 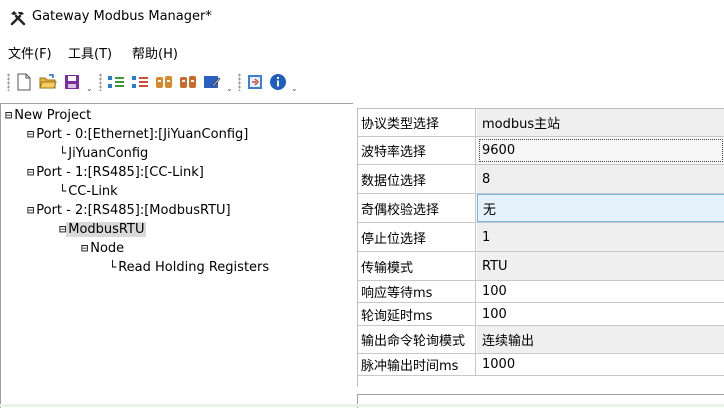 I want to click on property-value: 连续输出, so click(x=600, y=339).